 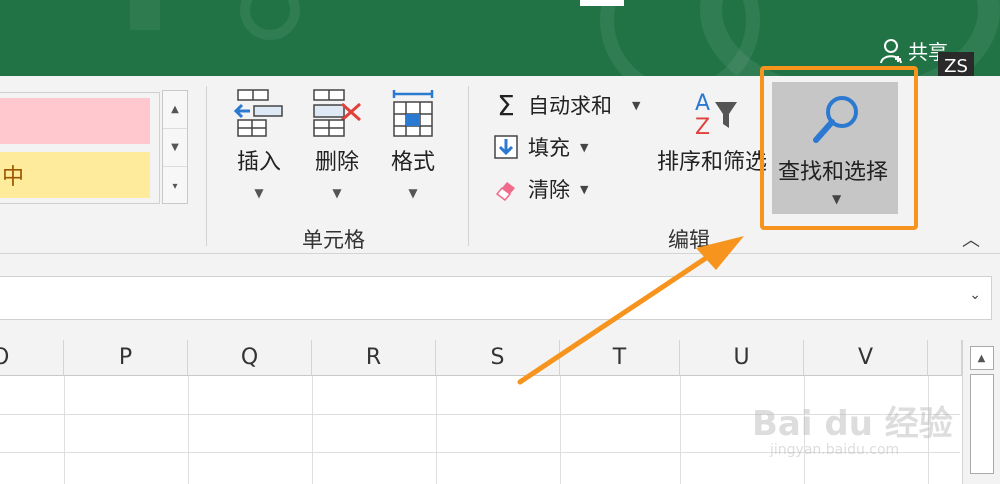 What do you see at coordinates (75, 121) in the screenshot?
I see `style-bad` at bounding box center [75, 121].